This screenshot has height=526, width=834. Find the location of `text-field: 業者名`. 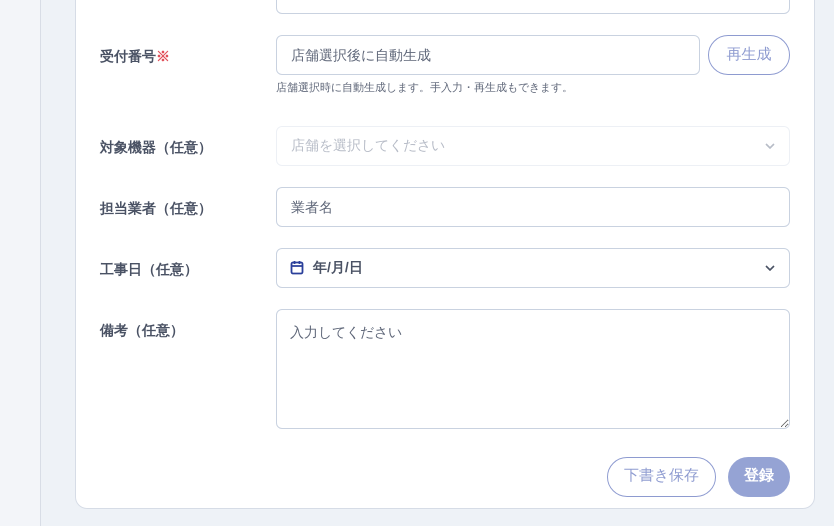

text-field: 業者名 is located at coordinates (533, 206).